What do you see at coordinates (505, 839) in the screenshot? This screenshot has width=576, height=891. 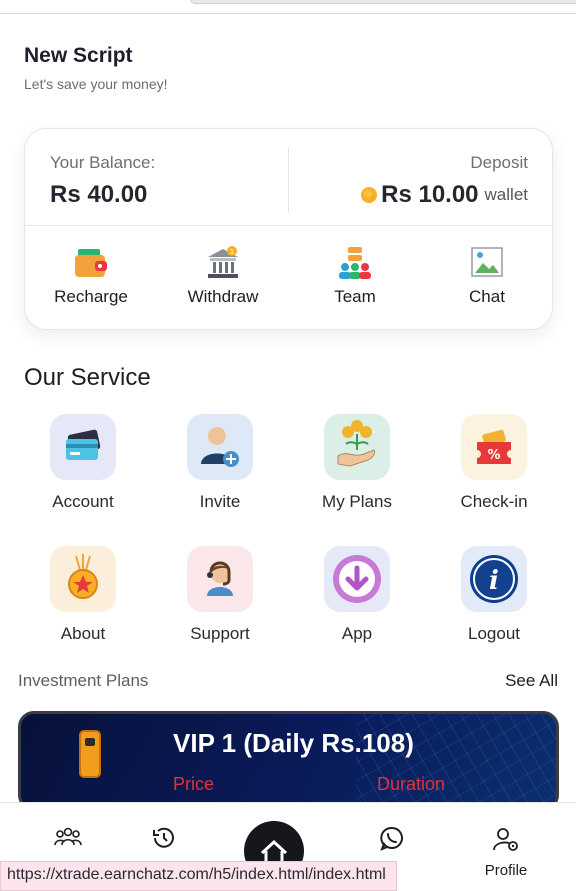 I see `profile-settings-icon` at bounding box center [505, 839].